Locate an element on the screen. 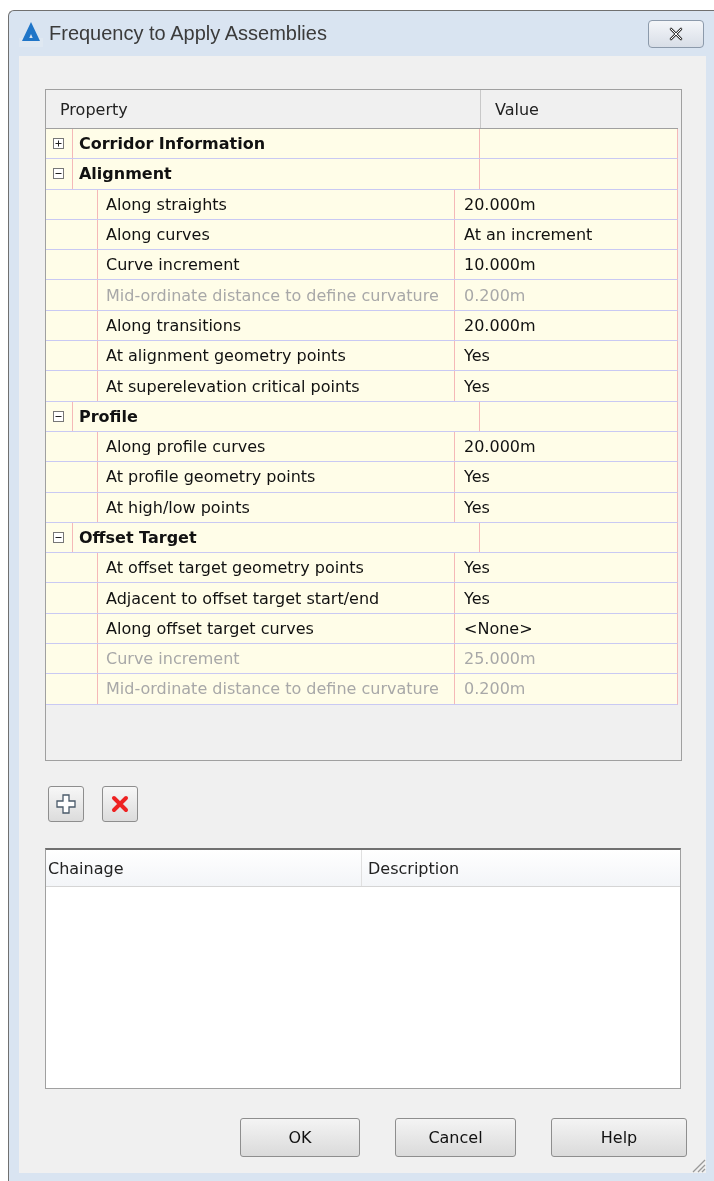 The width and height of the screenshot is (714, 1181). property-row: Along offset target curves <None> is located at coordinates (362, 629).